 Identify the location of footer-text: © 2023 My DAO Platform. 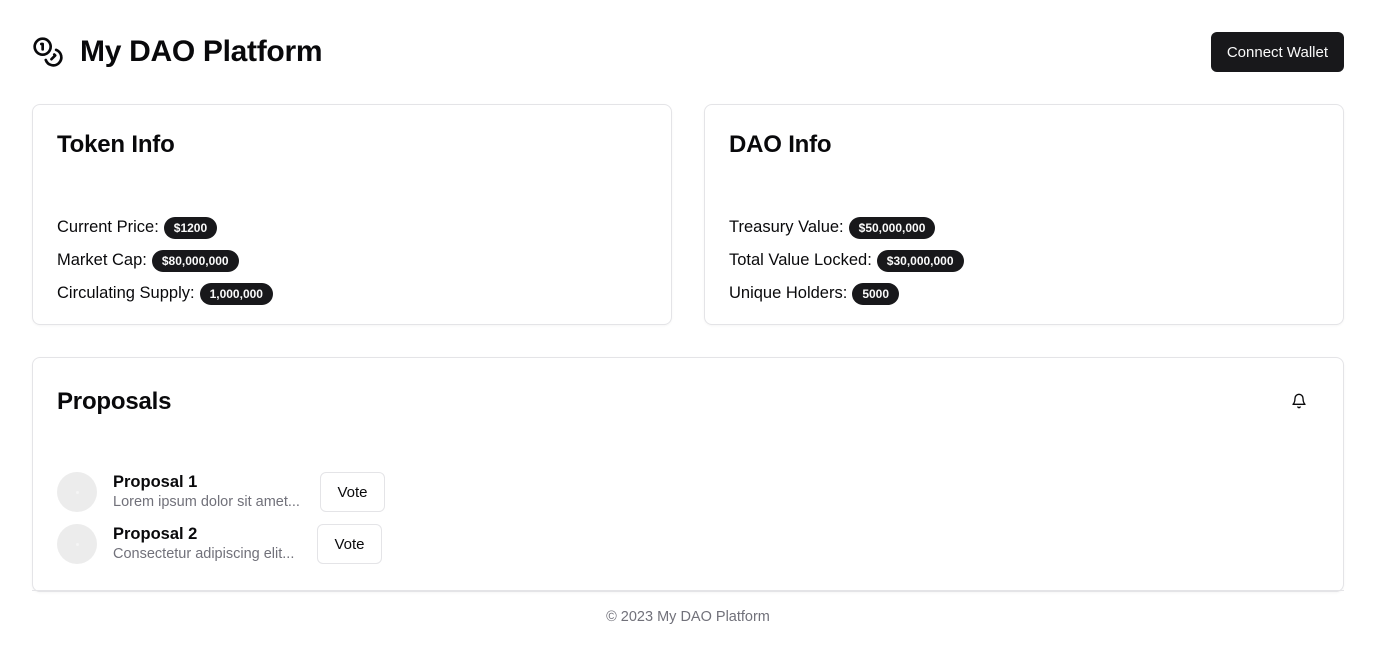
(688, 617).